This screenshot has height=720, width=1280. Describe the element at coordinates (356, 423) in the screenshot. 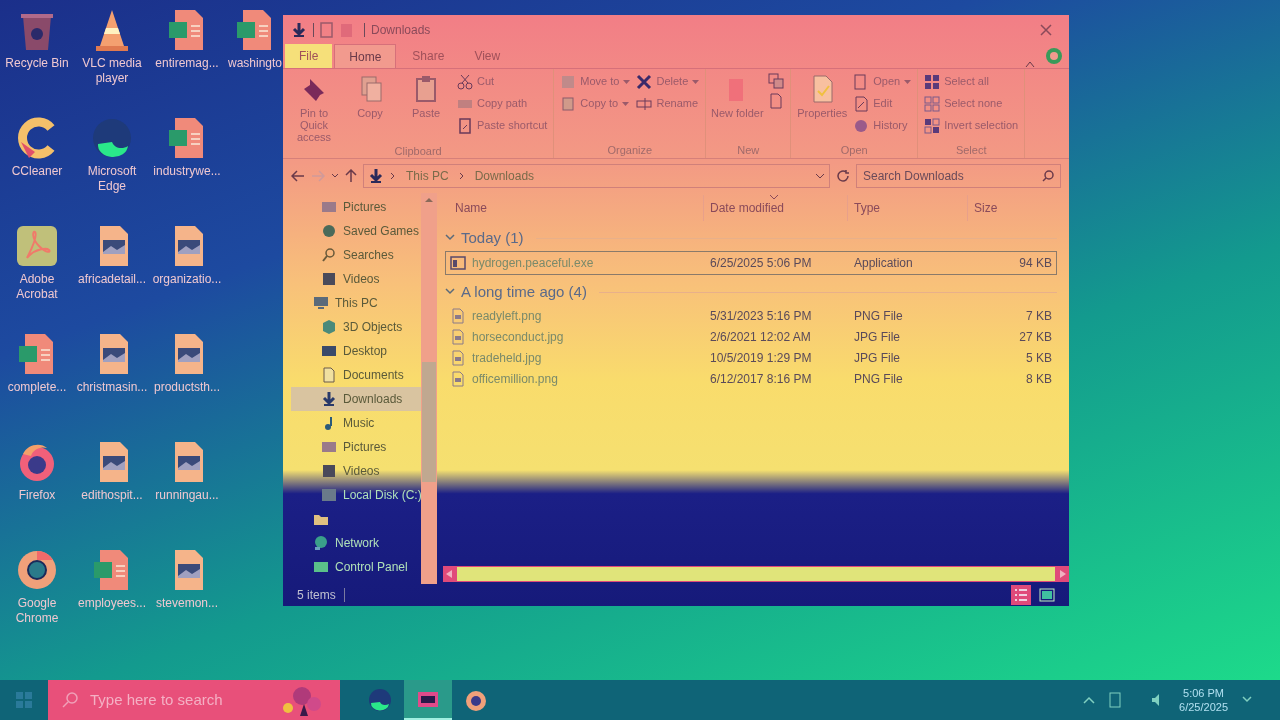

I see `nav-item: Music` at that location.